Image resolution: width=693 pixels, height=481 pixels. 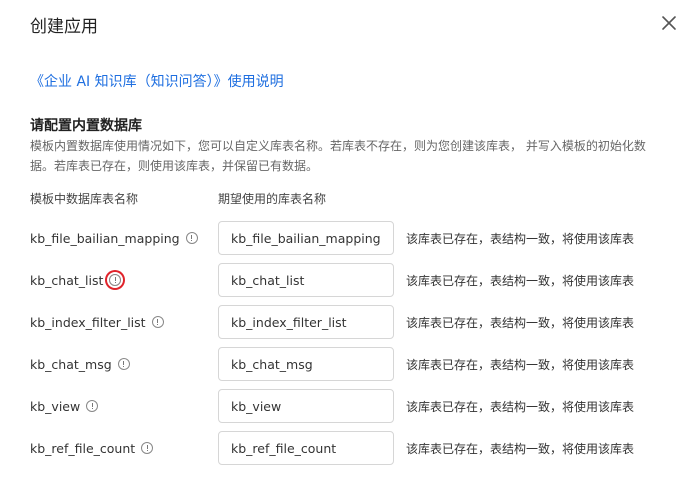 I want to click on column-header-template-name: 模板中数据库表名称, so click(x=84, y=199).